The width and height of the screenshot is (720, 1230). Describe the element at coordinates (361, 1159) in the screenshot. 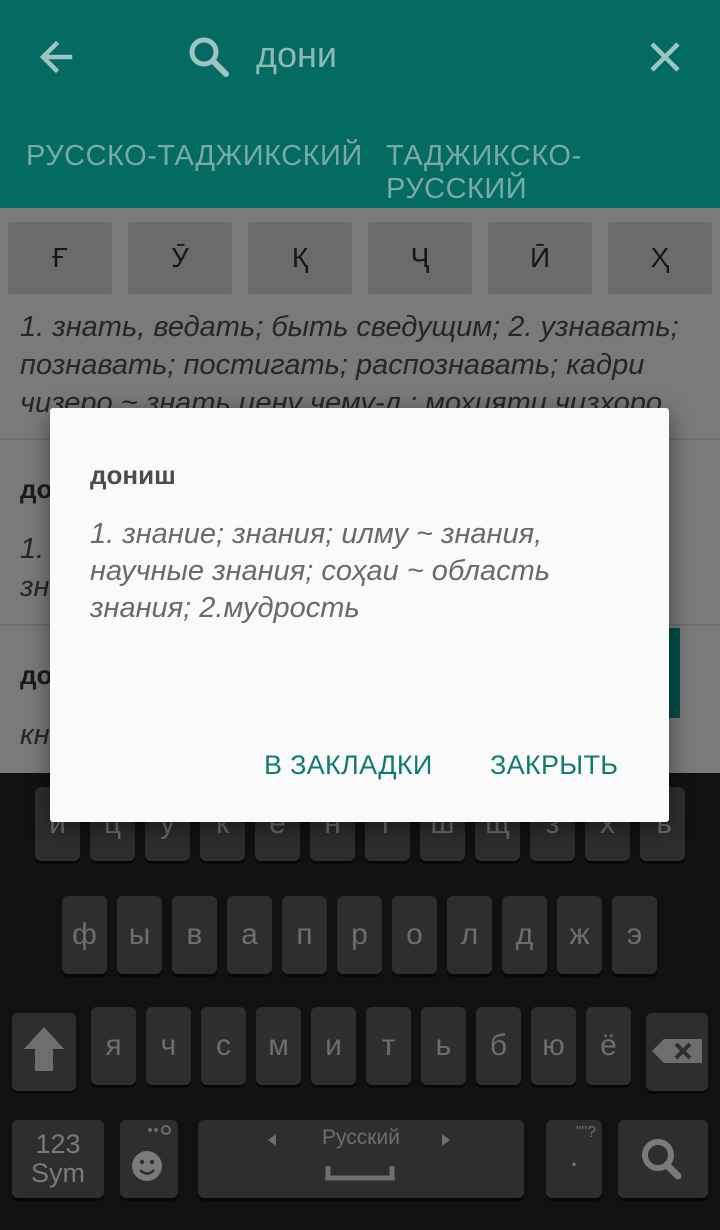

I see `space-bar: Русский` at that location.